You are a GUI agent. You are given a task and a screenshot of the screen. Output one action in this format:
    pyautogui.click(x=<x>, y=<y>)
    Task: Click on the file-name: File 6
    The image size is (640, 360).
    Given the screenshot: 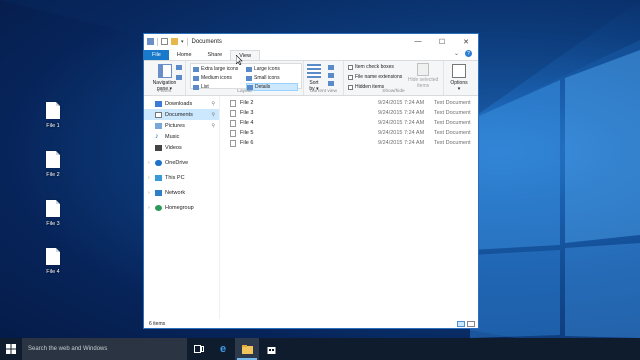 What is the action you would take?
    pyautogui.click(x=247, y=143)
    